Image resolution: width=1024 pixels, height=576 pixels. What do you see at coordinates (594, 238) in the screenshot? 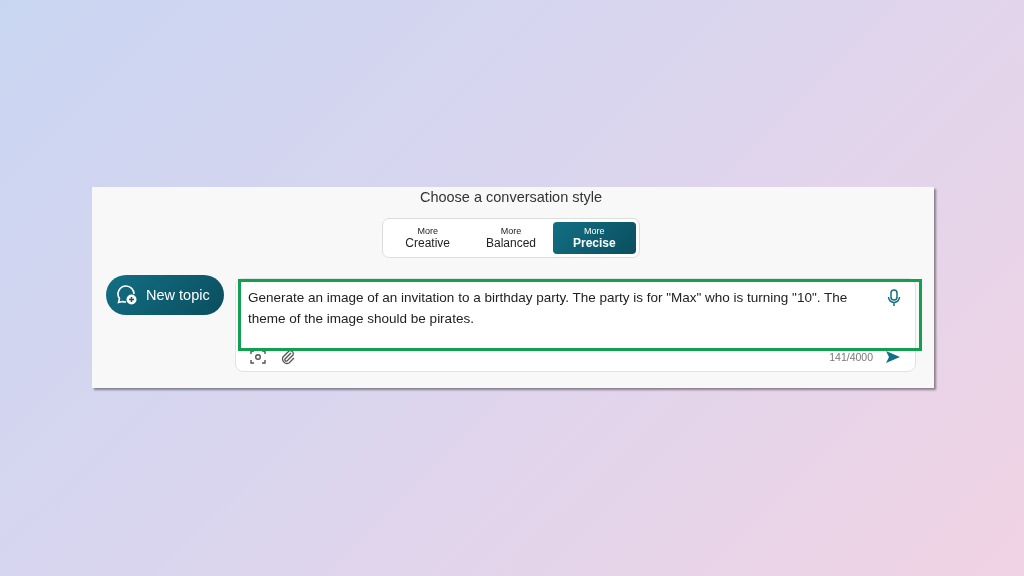
I see `style-option: More Precise` at bounding box center [594, 238].